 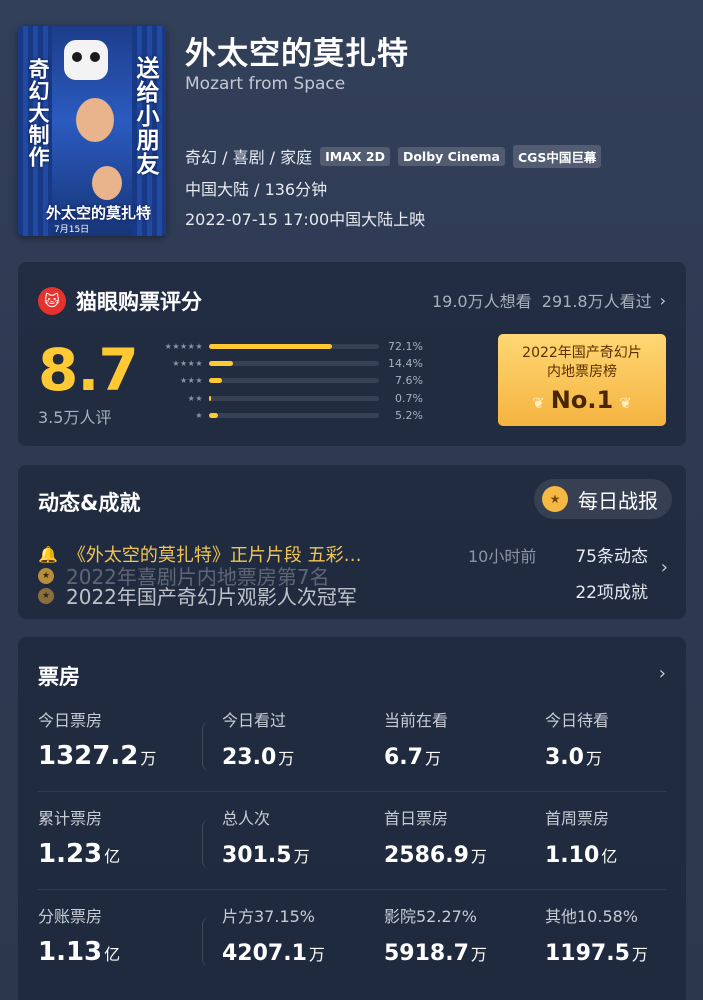 I want to click on rating-distribution-row: ★★★ 7.6%, so click(x=283, y=380).